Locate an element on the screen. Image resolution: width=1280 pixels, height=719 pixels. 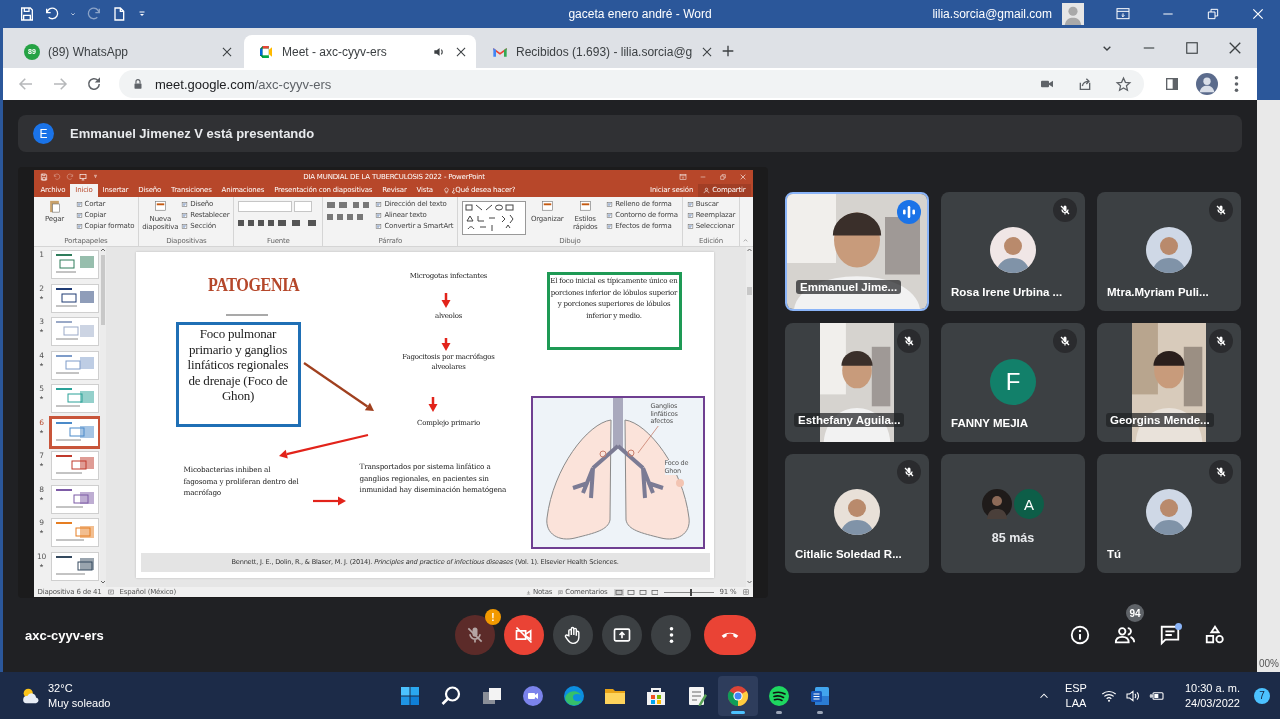
text-box: Foco pulmonar primario y ganglios linfáticos regionales de drenaje (Foco de Ghon) is located at coordinates (238, 374).